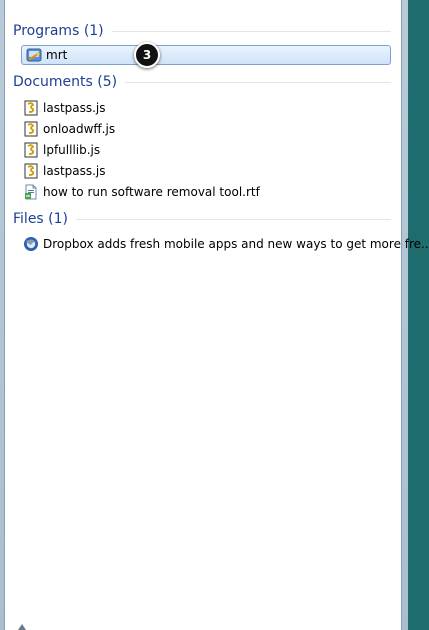  I want to click on document-item: lpfulllib.js, so click(61, 150).